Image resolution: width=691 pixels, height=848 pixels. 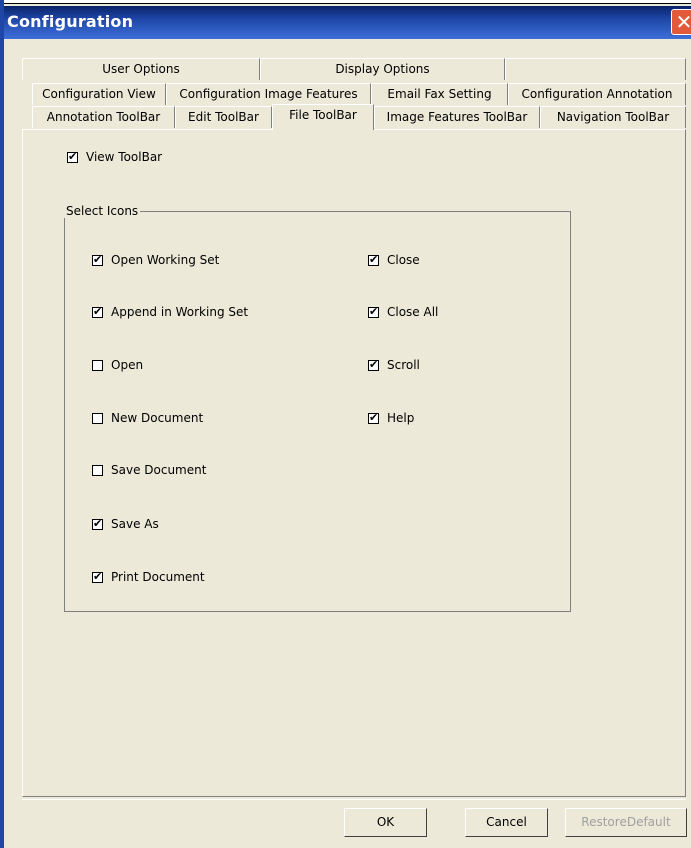 I want to click on view-toolbar-option: View ToolBar, so click(x=114, y=157).